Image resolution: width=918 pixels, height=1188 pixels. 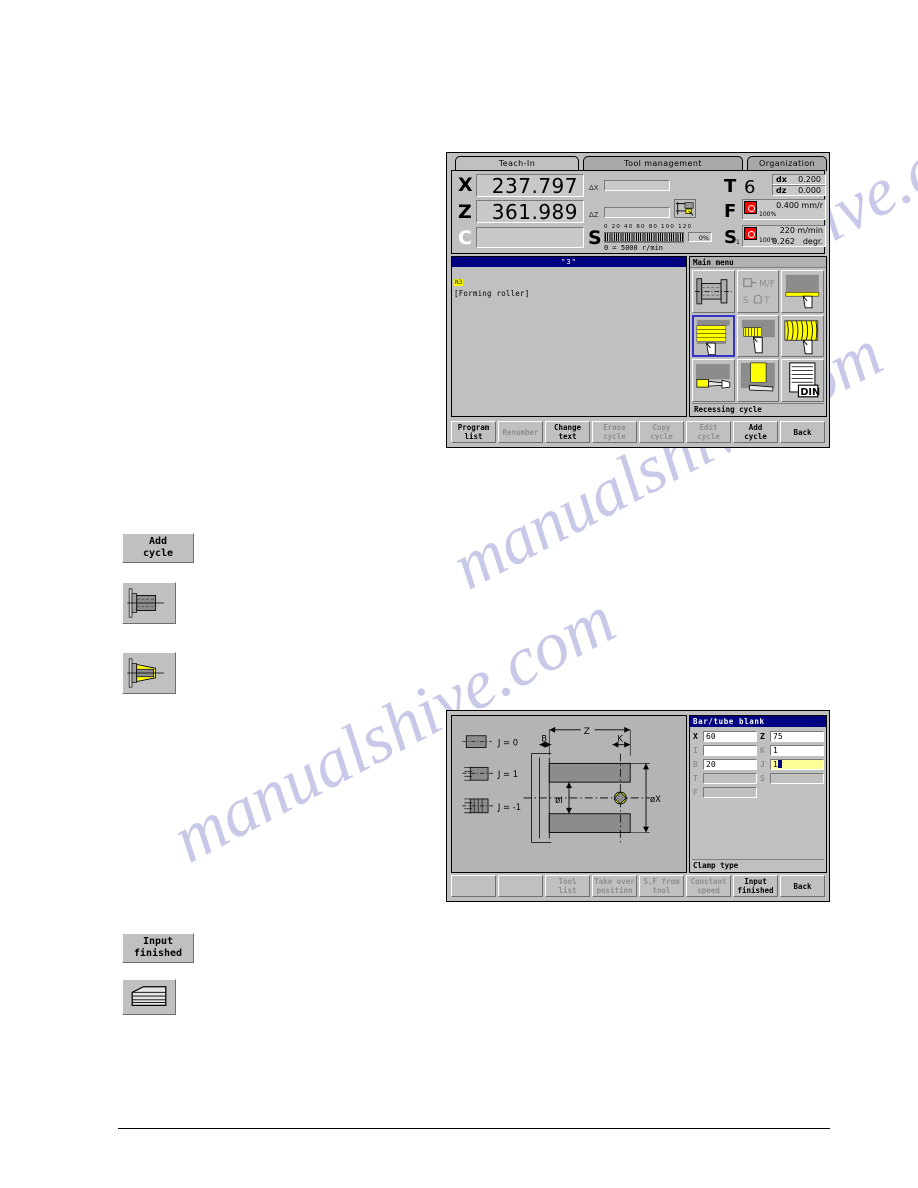 I want to click on field-row-j: J 1, so click(x=792, y=764).